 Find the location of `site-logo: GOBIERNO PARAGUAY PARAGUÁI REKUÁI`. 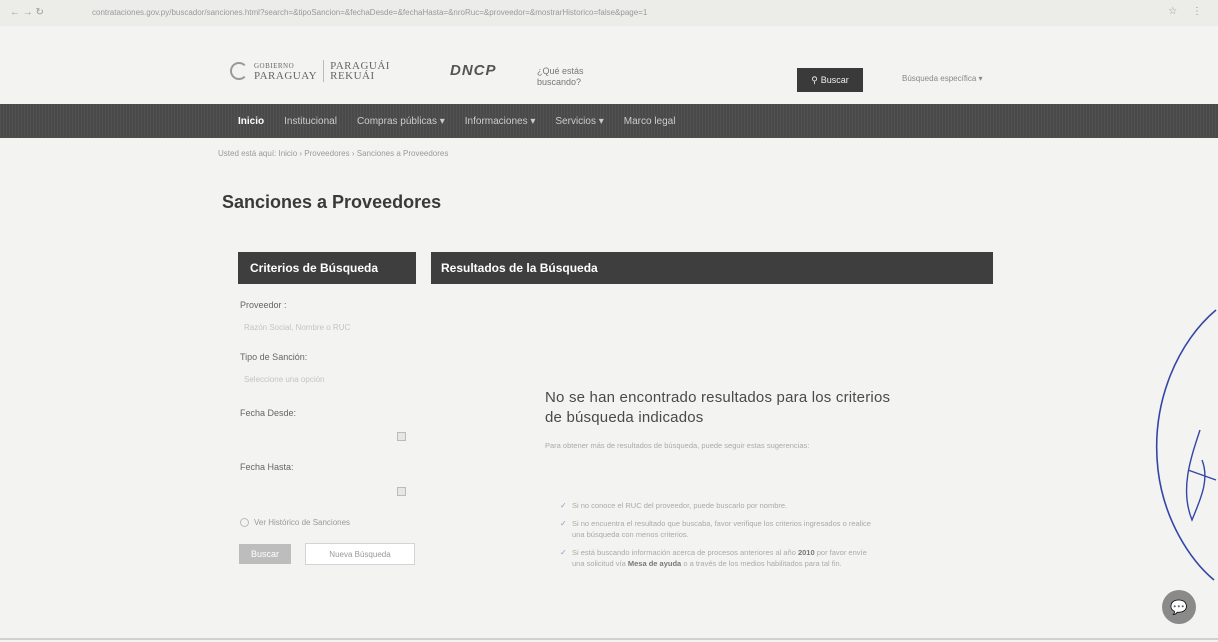

site-logo: GOBIERNO PARAGUAY PARAGUÁI REKUÁI is located at coordinates (310, 71).